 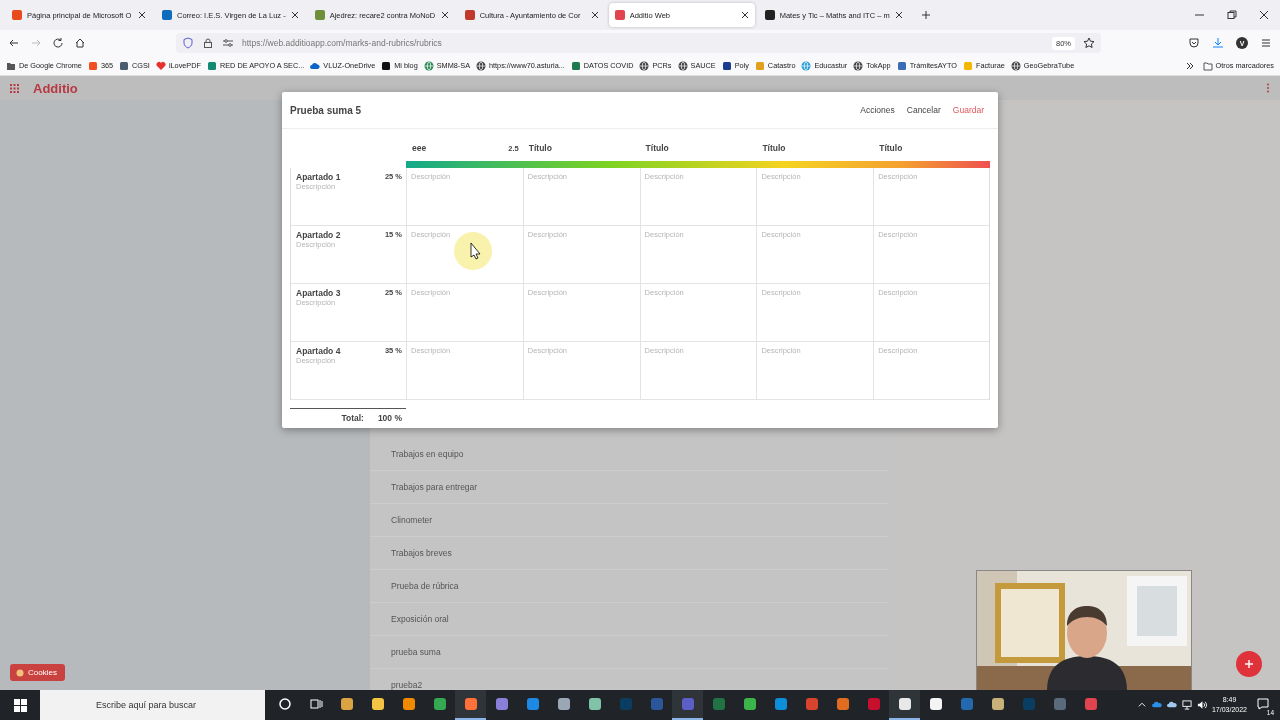 What do you see at coordinates (228, 43) in the screenshot?
I see `permissions-icon` at bounding box center [228, 43].